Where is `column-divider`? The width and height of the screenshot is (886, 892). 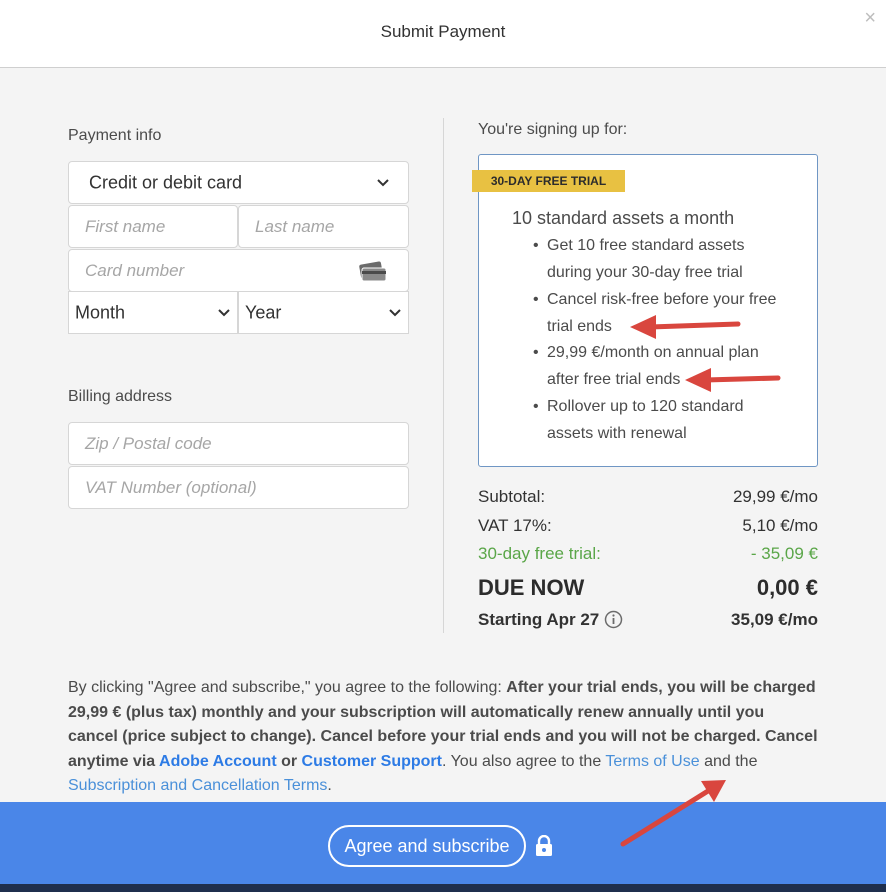
column-divider is located at coordinates (443, 375).